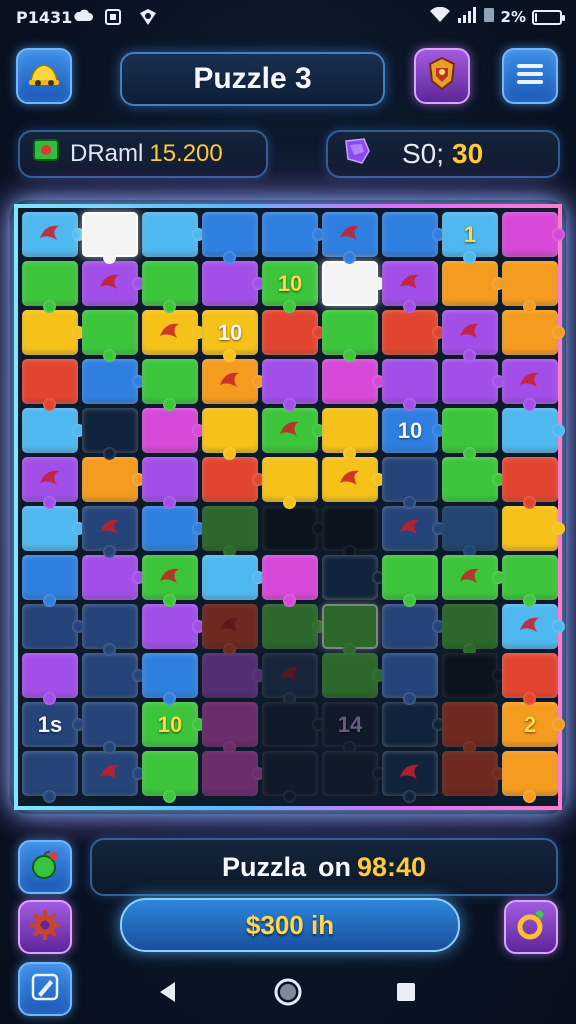  Describe the element at coordinates (350, 728) in the screenshot. I see `puzzle-piece: 14` at that location.